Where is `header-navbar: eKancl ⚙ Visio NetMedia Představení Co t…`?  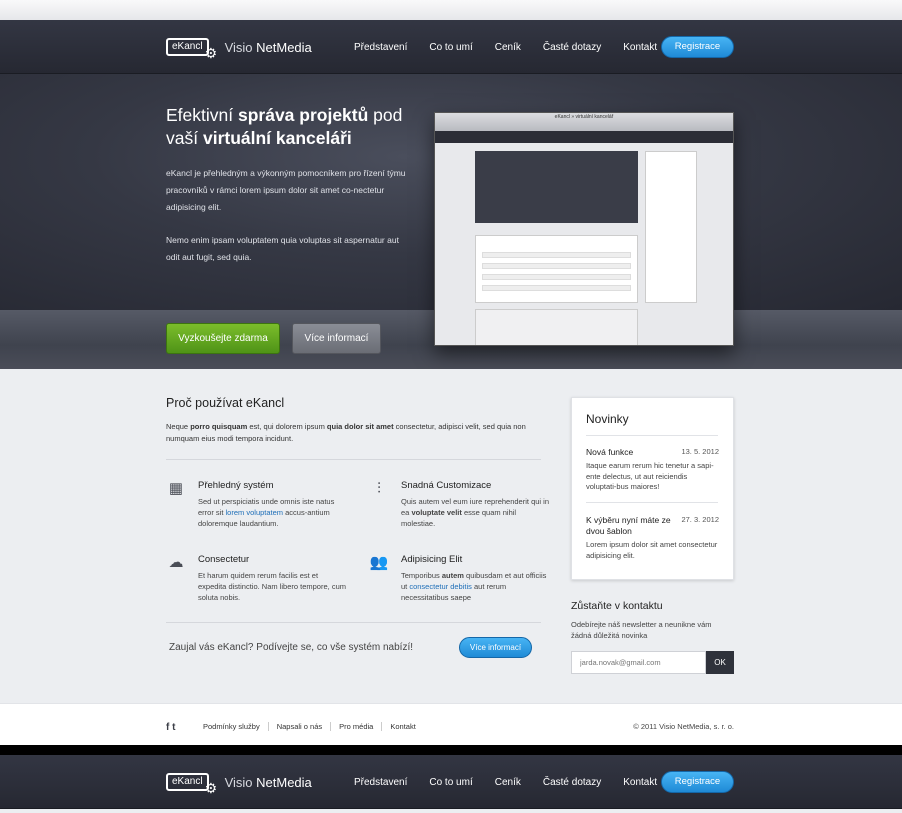 header-navbar: eKancl ⚙ Visio NetMedia Představení Co t… is located at coordinates (451, 47).